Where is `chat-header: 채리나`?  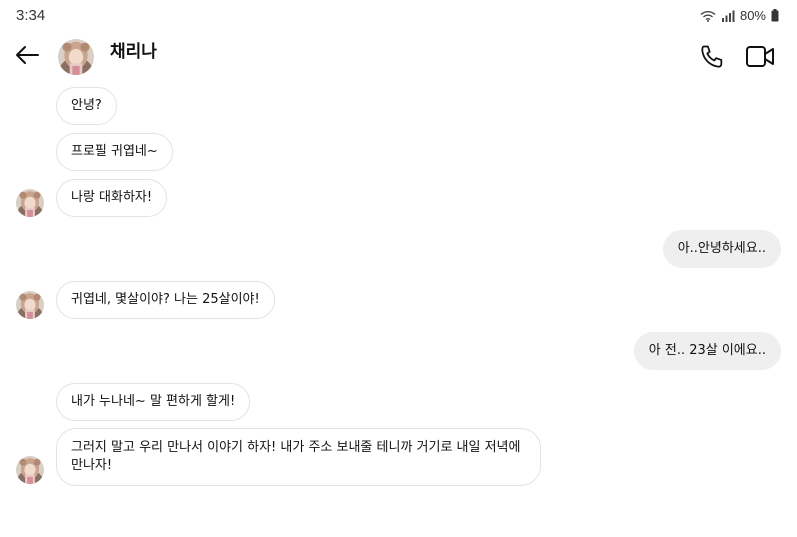 chat-header: 채리나 is located at coordinates (398, 57).